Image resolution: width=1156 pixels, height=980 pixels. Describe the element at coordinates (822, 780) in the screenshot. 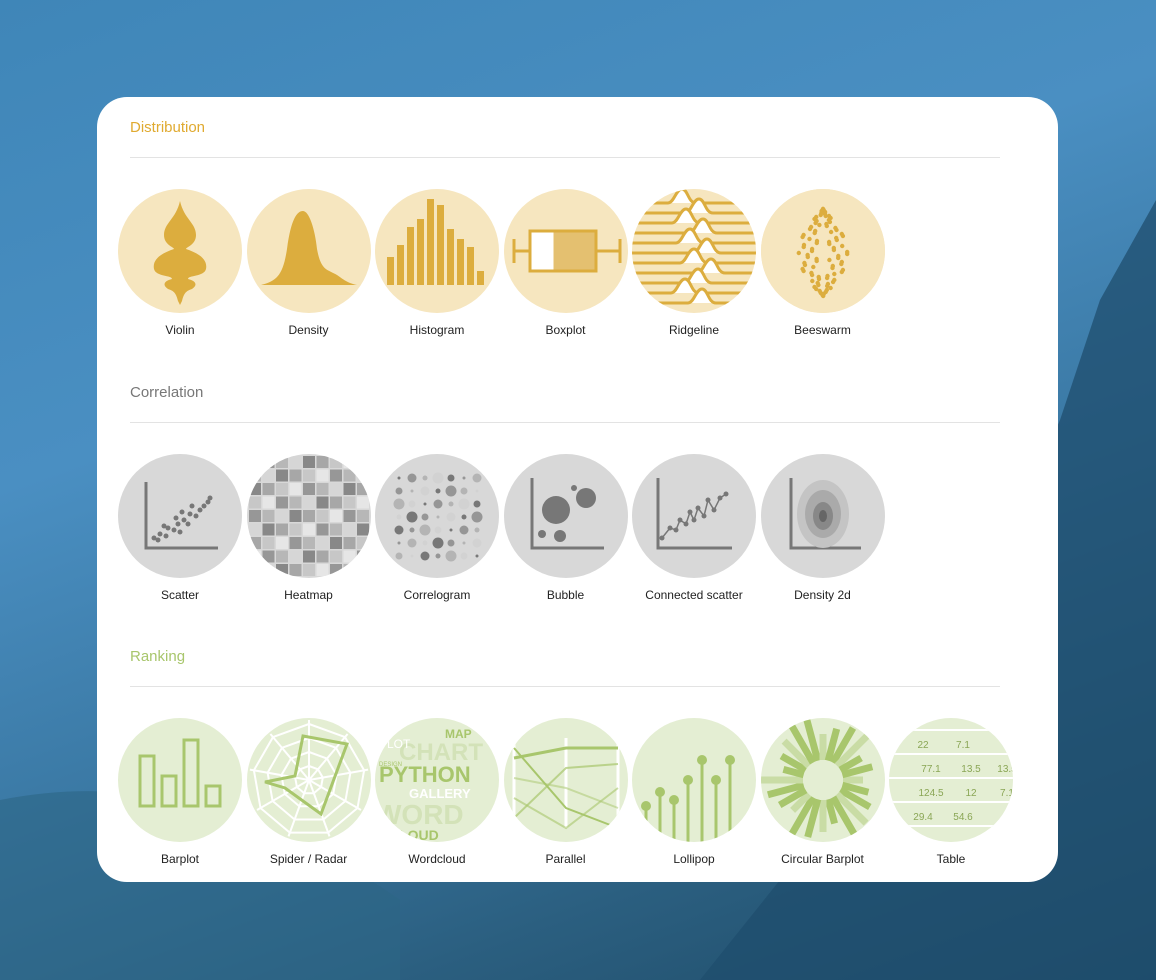

I see `circular-barplot-icon` at that location.